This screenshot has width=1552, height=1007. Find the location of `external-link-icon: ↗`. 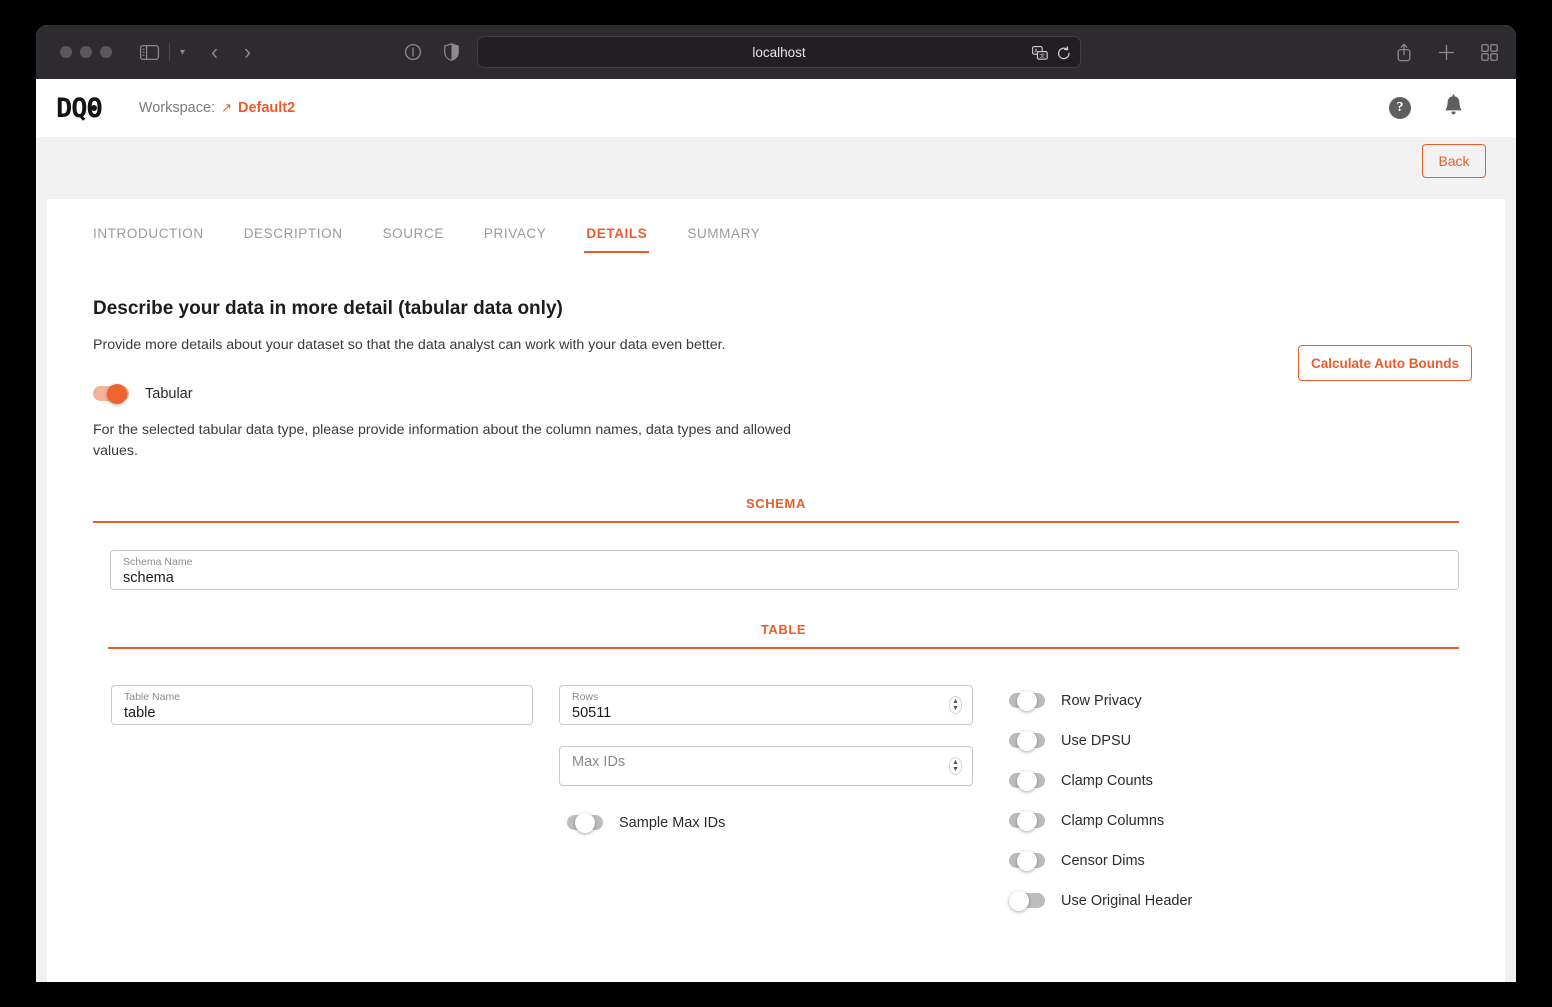

external-link-icon: ↗ is located at coordinates (226, 107).